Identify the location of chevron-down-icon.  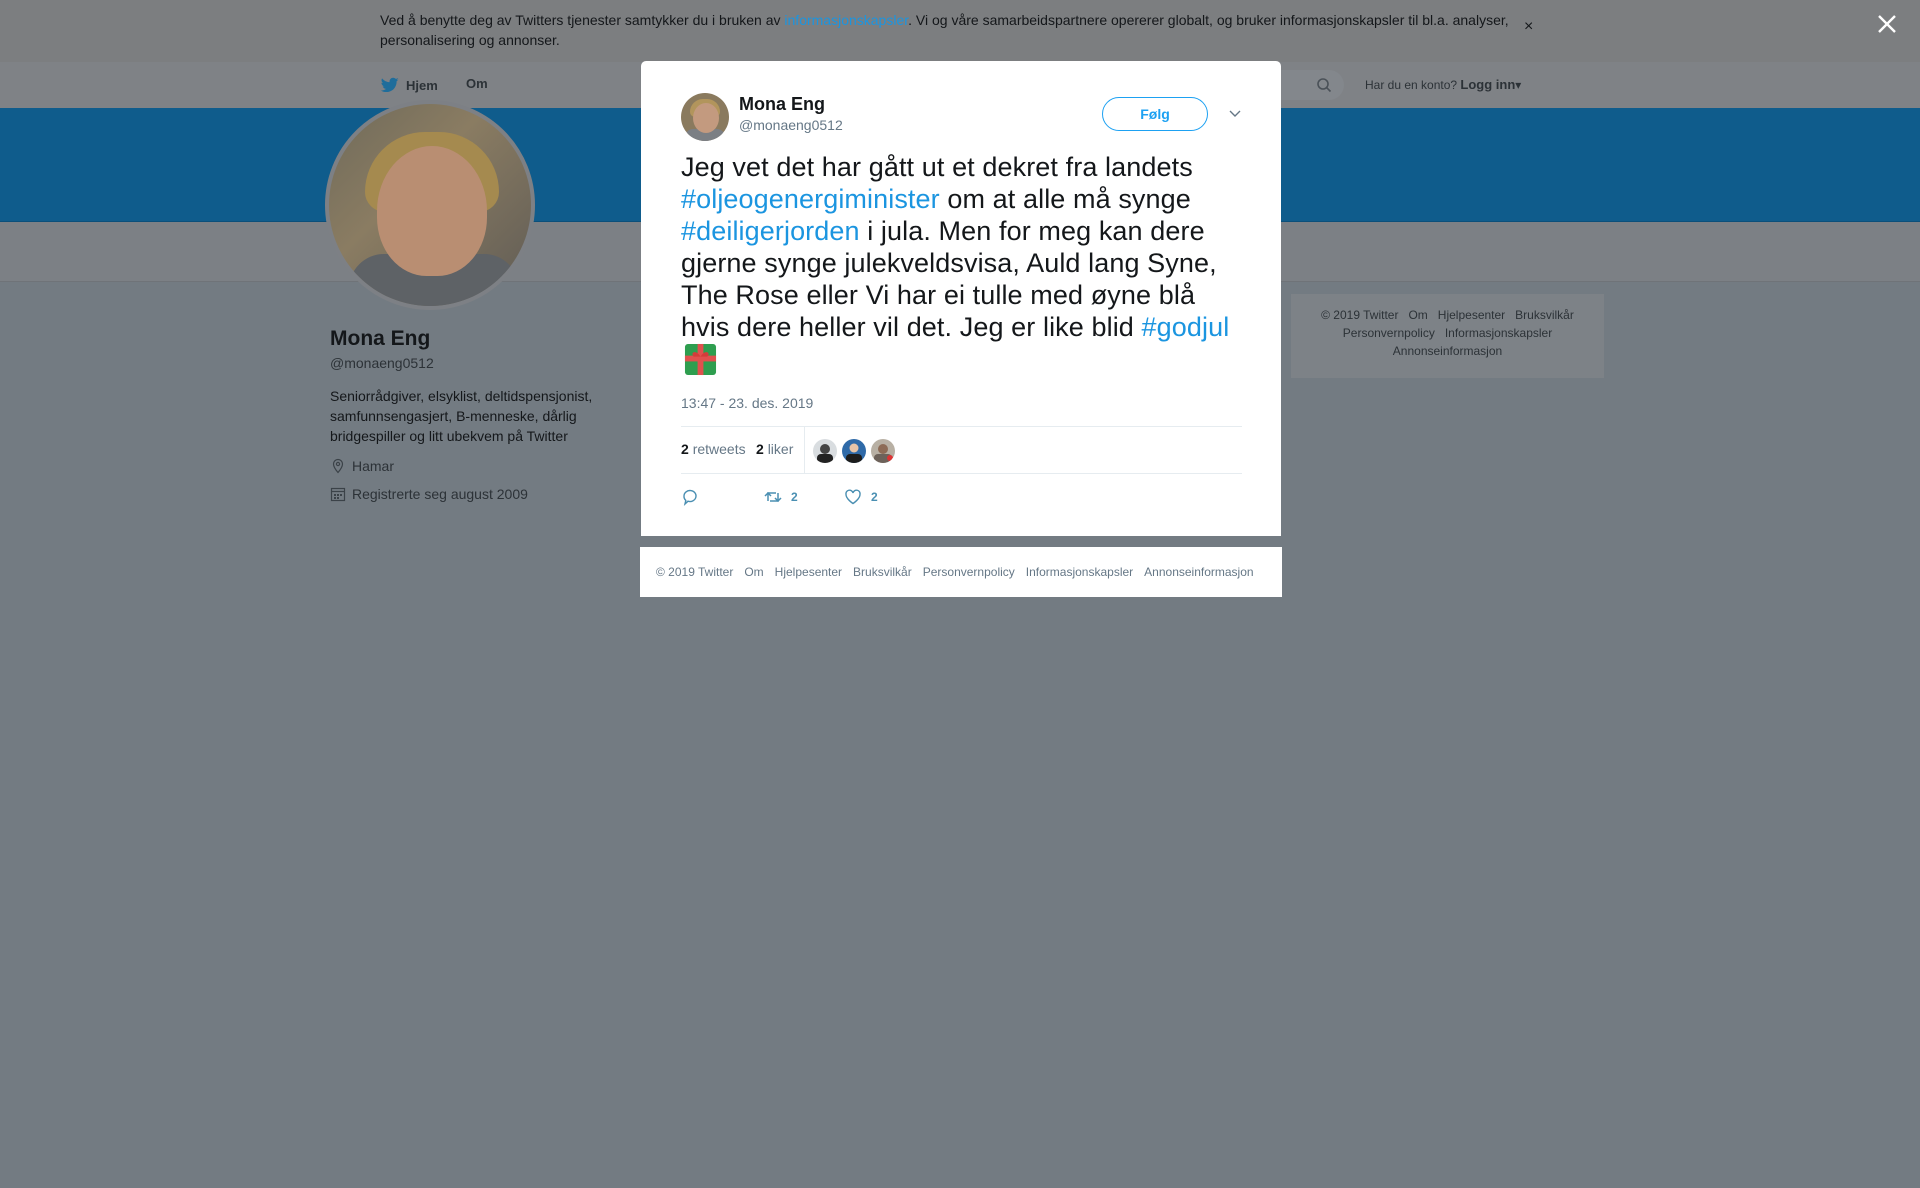
(1235, 113).